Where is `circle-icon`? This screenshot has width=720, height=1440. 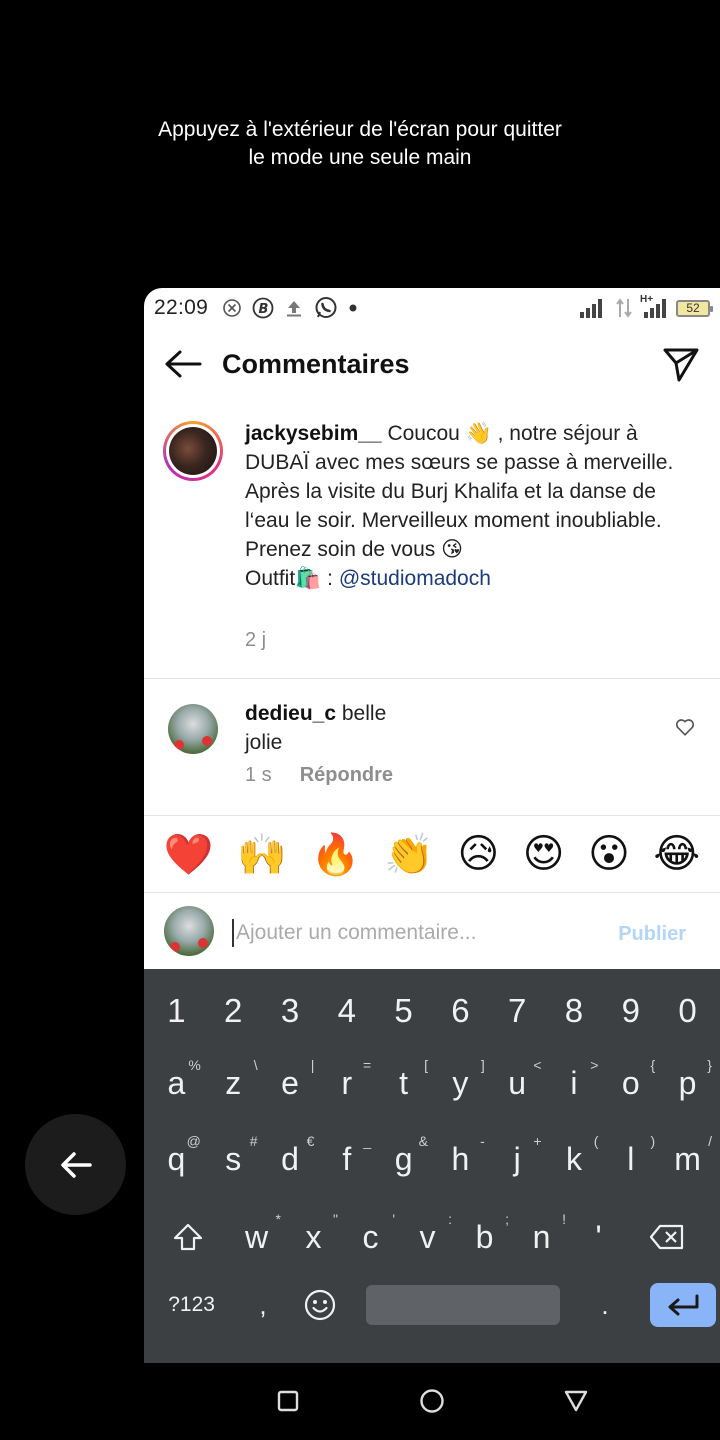
circle-icon is located at coordinates (432, 1401).